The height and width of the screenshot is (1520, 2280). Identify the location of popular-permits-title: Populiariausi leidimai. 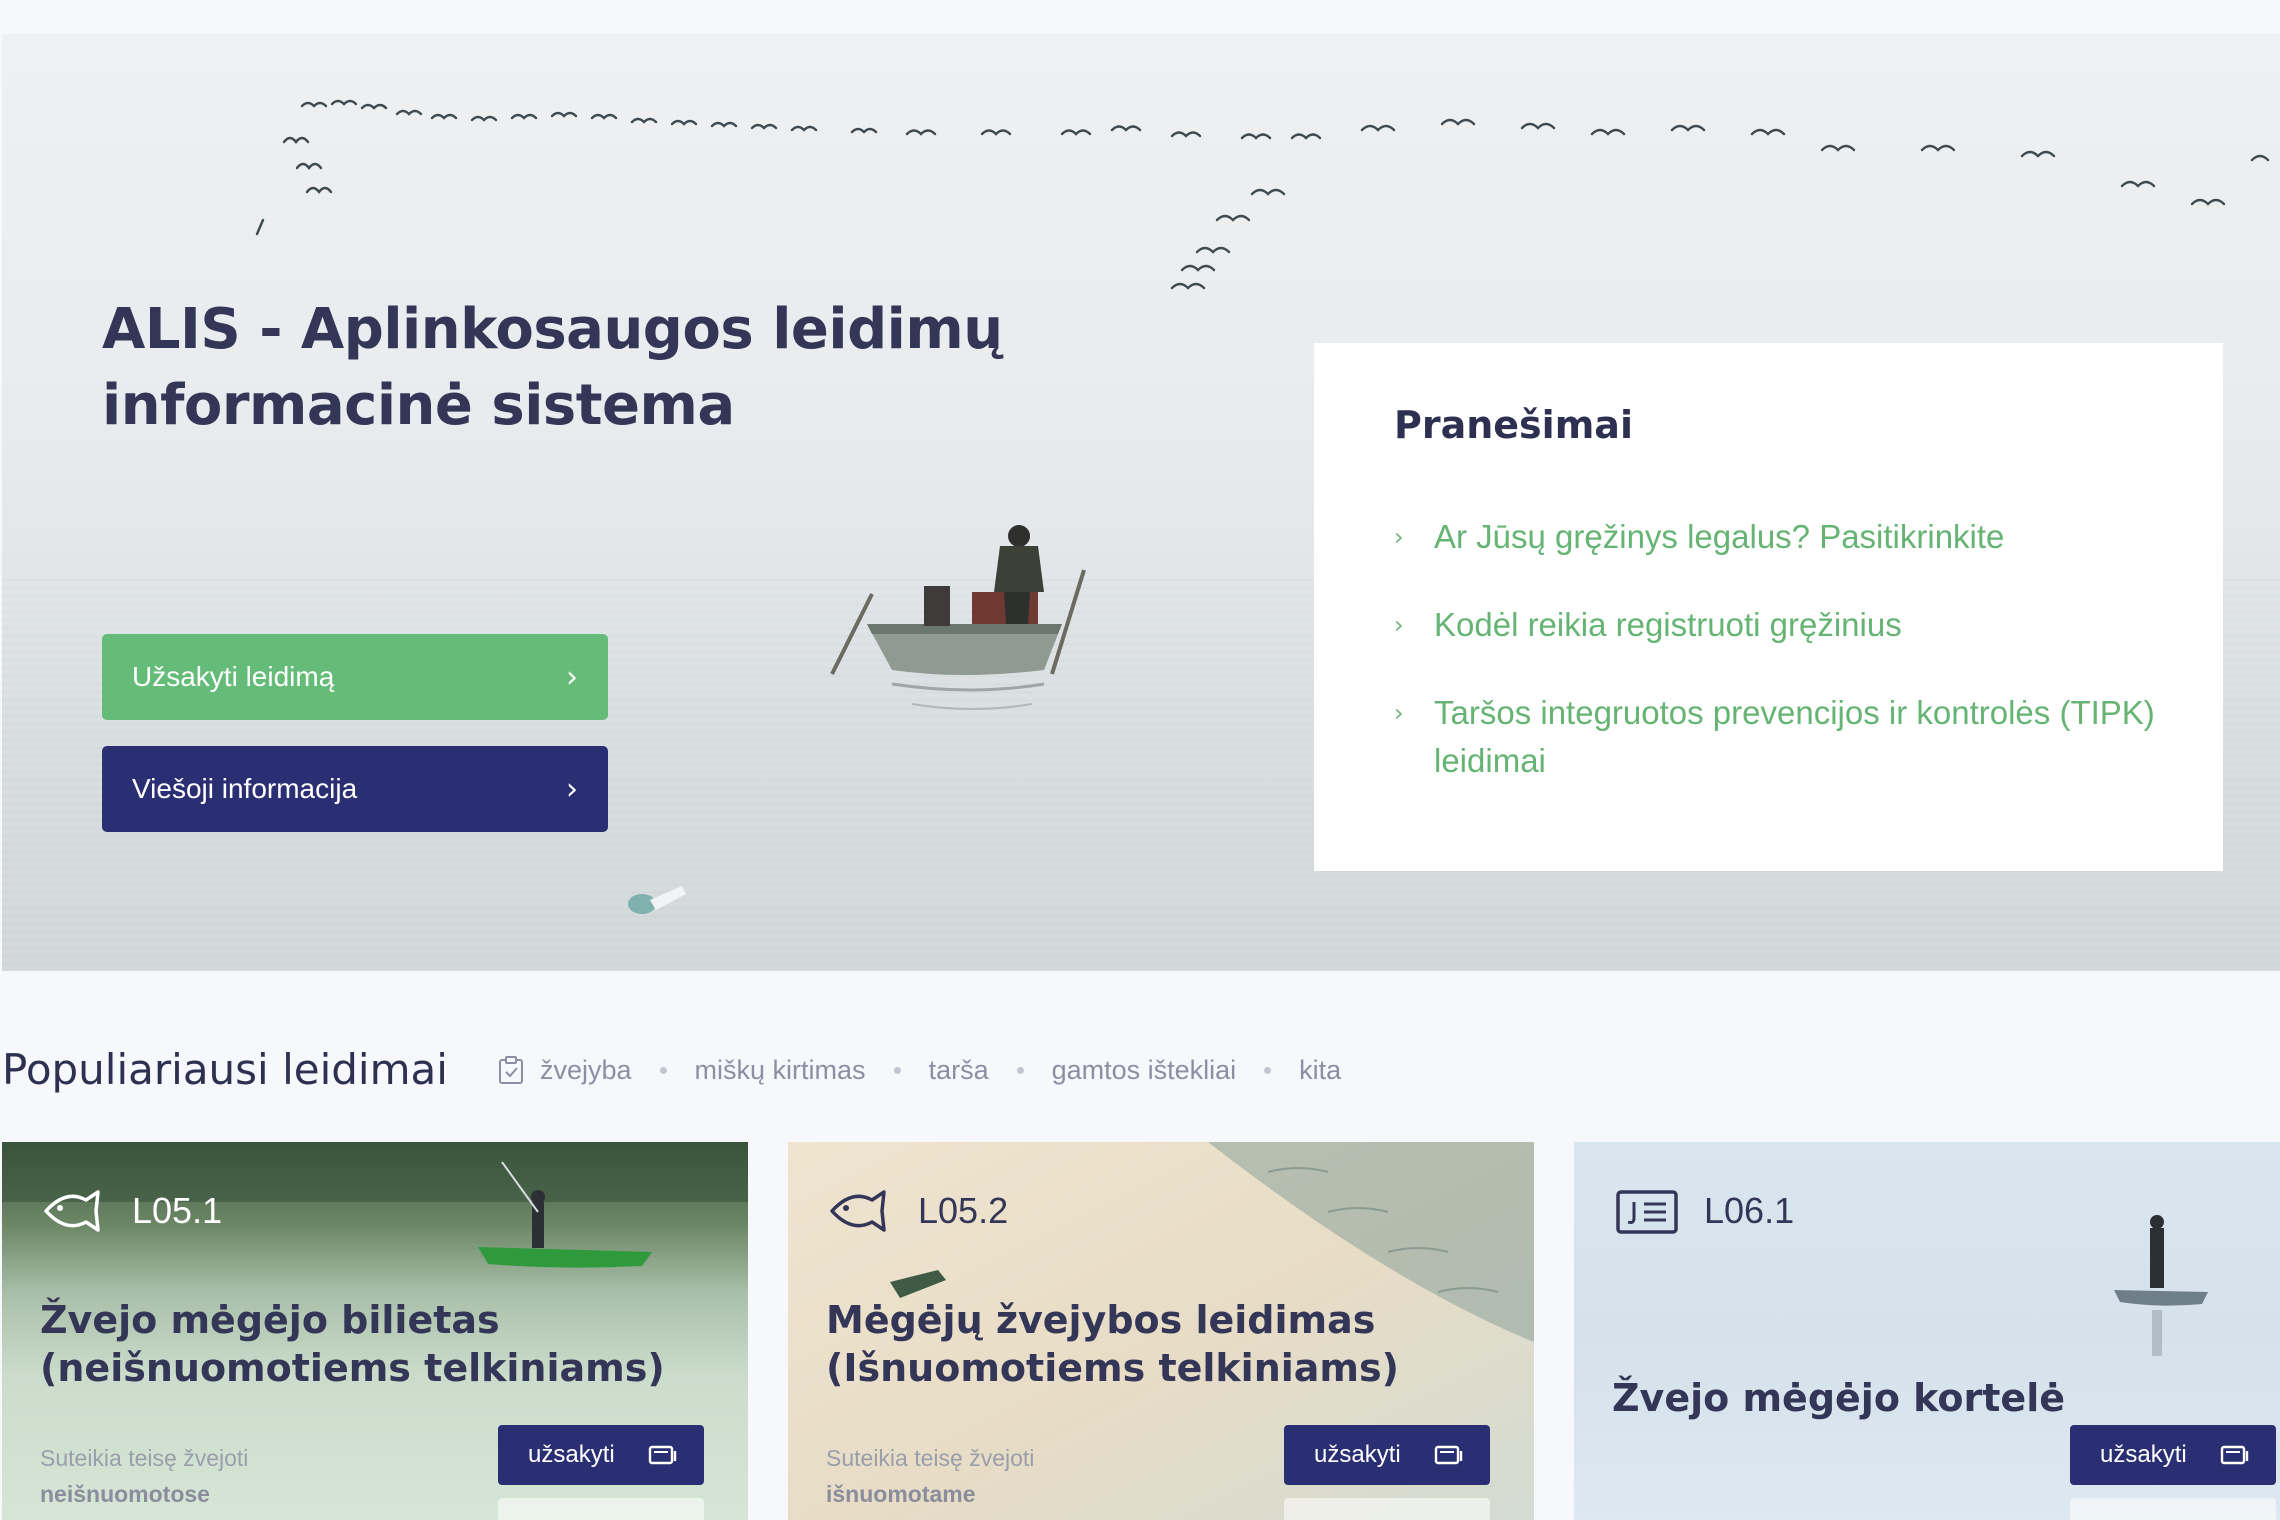
(225, 1069).